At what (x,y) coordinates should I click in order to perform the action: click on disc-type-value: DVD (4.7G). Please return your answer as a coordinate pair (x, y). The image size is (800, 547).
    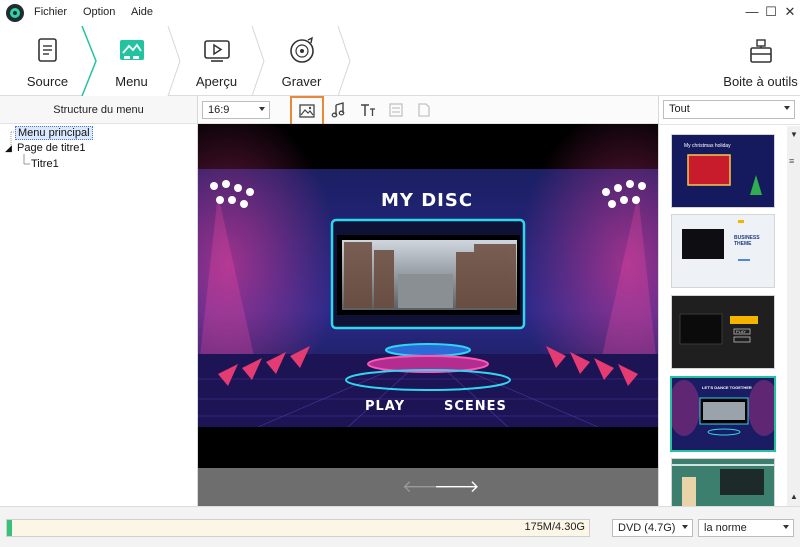
    Looking at the image, I should click on (647, 528).